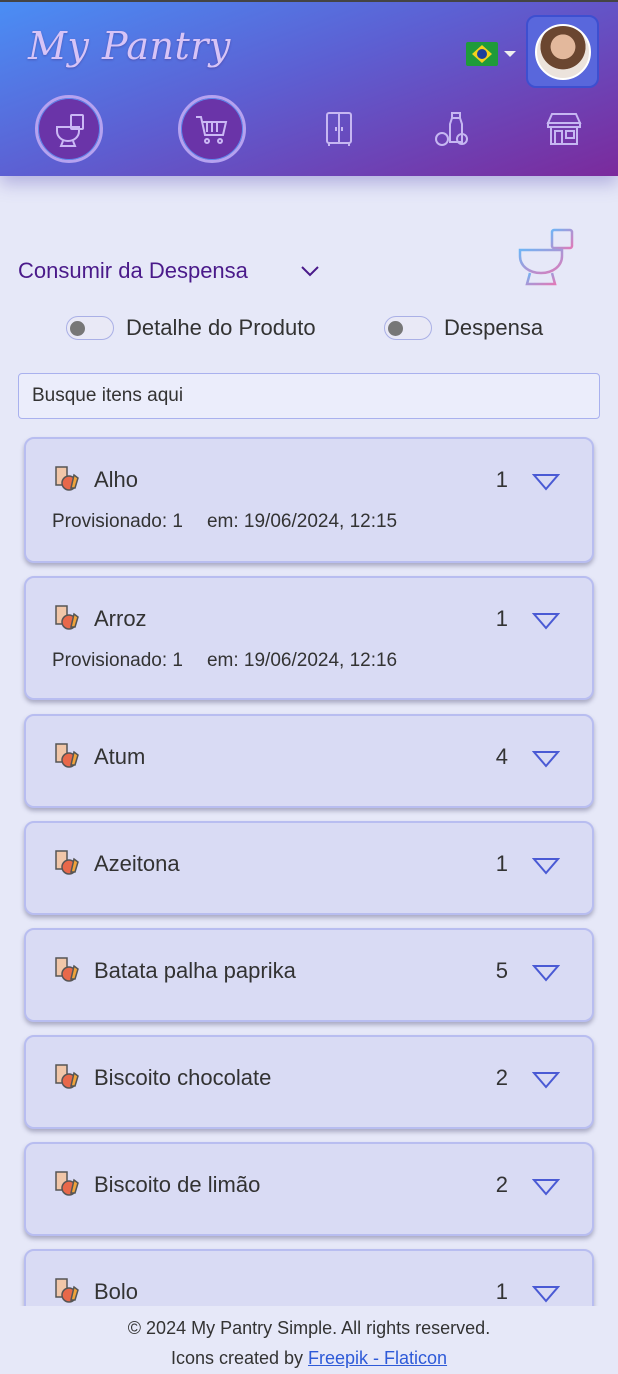  What do you see at coordinates (129, 46) in the screenshot?
I see `app-logo: My Pantry` at bounding box center [129, 46].